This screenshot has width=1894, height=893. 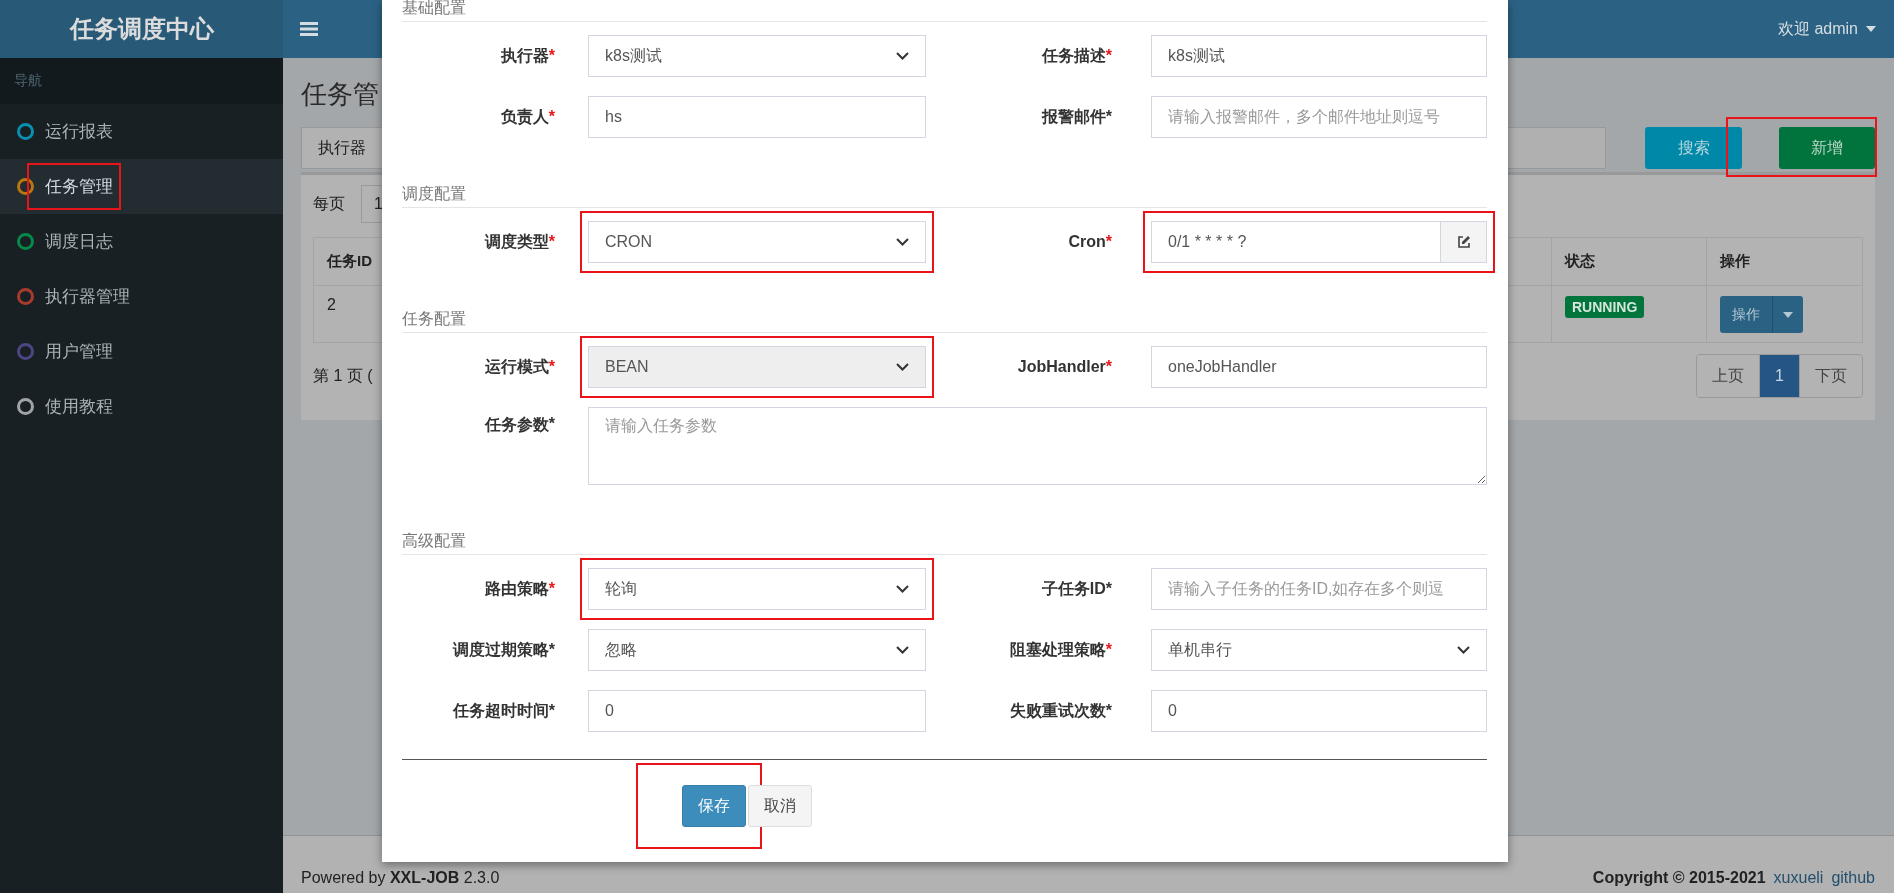 I want to click on field-label: 执行器*, so click(x=528, y=55).